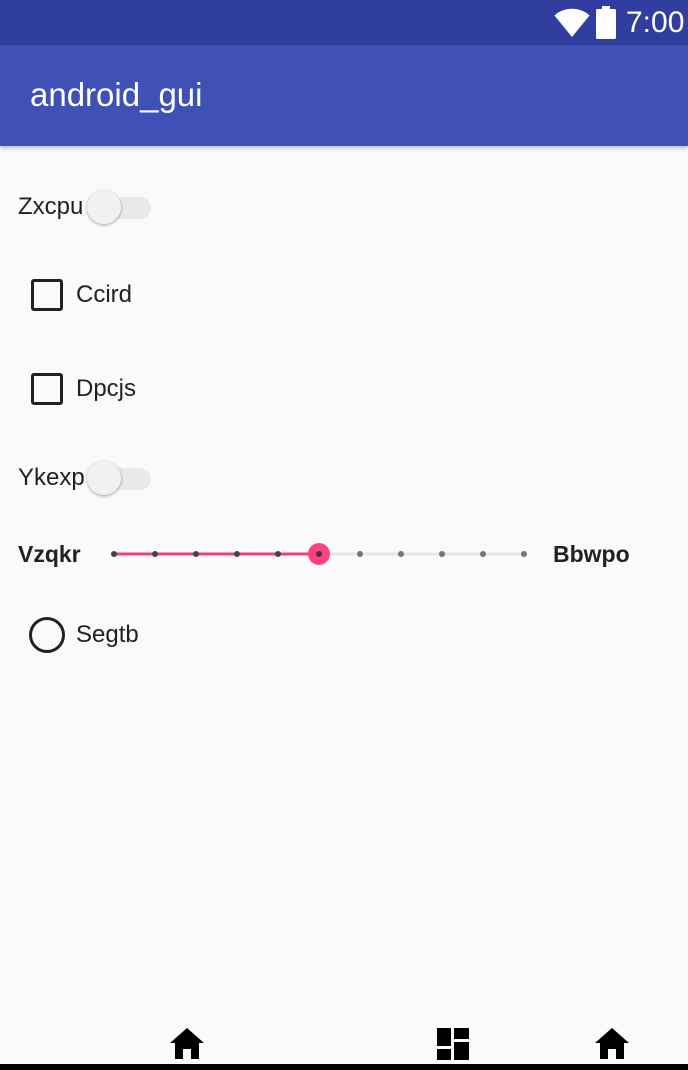 Image resolution: width=688 pixels, height=1070 pixels. Describe the element at coordinates (591, 554) in the screenshot. I see `slider-right-label: Bbwpo` at that location.